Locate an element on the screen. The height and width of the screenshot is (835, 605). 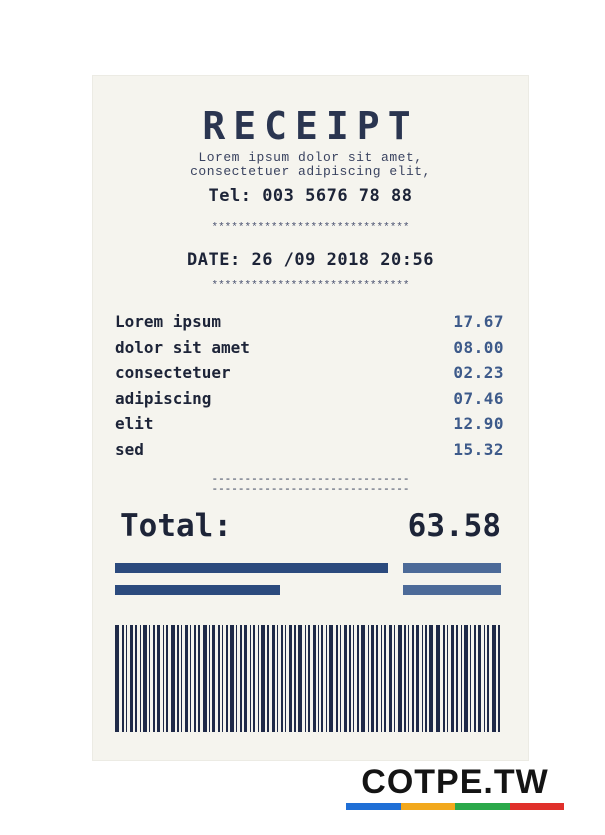
brand-logo: COTPE.TW is located at coordinates (455, 788).